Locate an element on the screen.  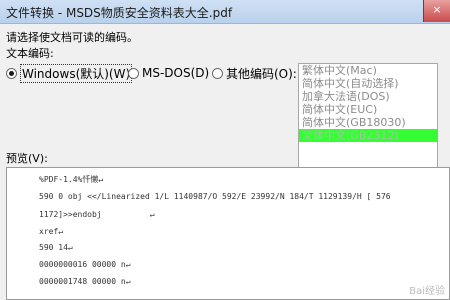
radio-msdos: MS-DOS(D) is located at coordinates (168, 73).